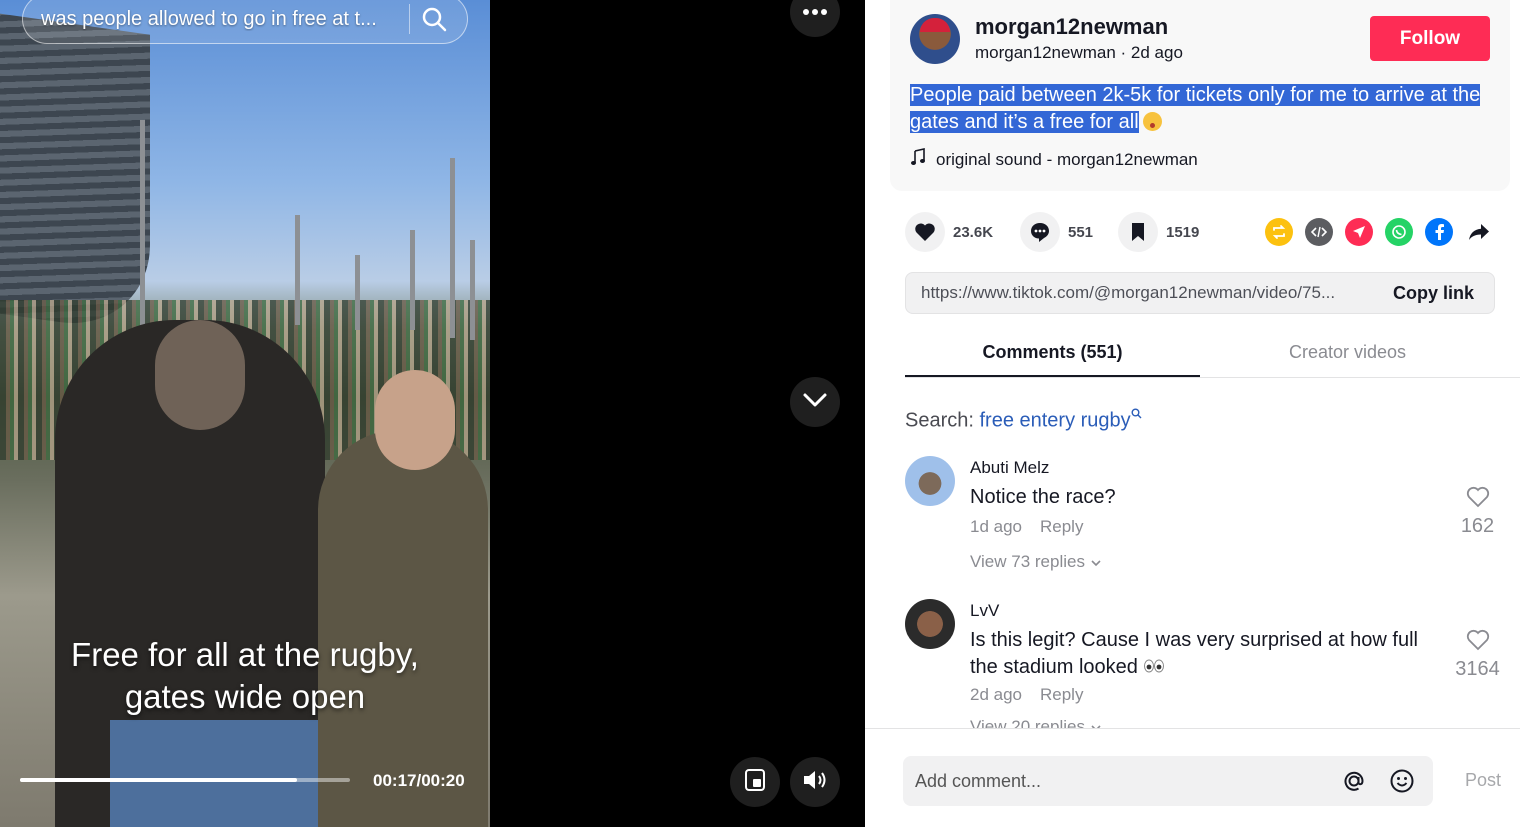  What do you see at coordinates (1433, 293) in the screenshot?
I see `copy-link-button: Copy link` at bounding box center [1433, 293].